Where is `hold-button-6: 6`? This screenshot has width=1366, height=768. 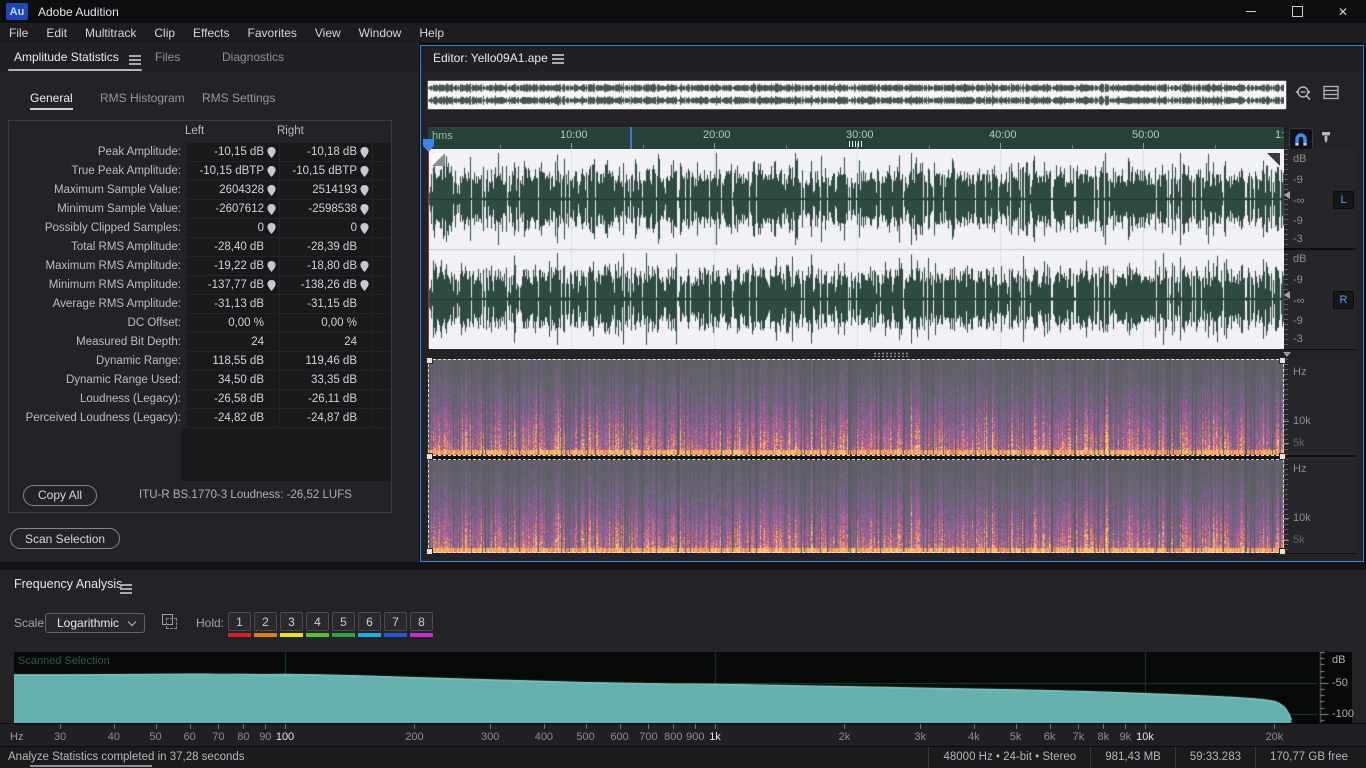 hold-button-6: 6 is located at coordinates (369, 621).